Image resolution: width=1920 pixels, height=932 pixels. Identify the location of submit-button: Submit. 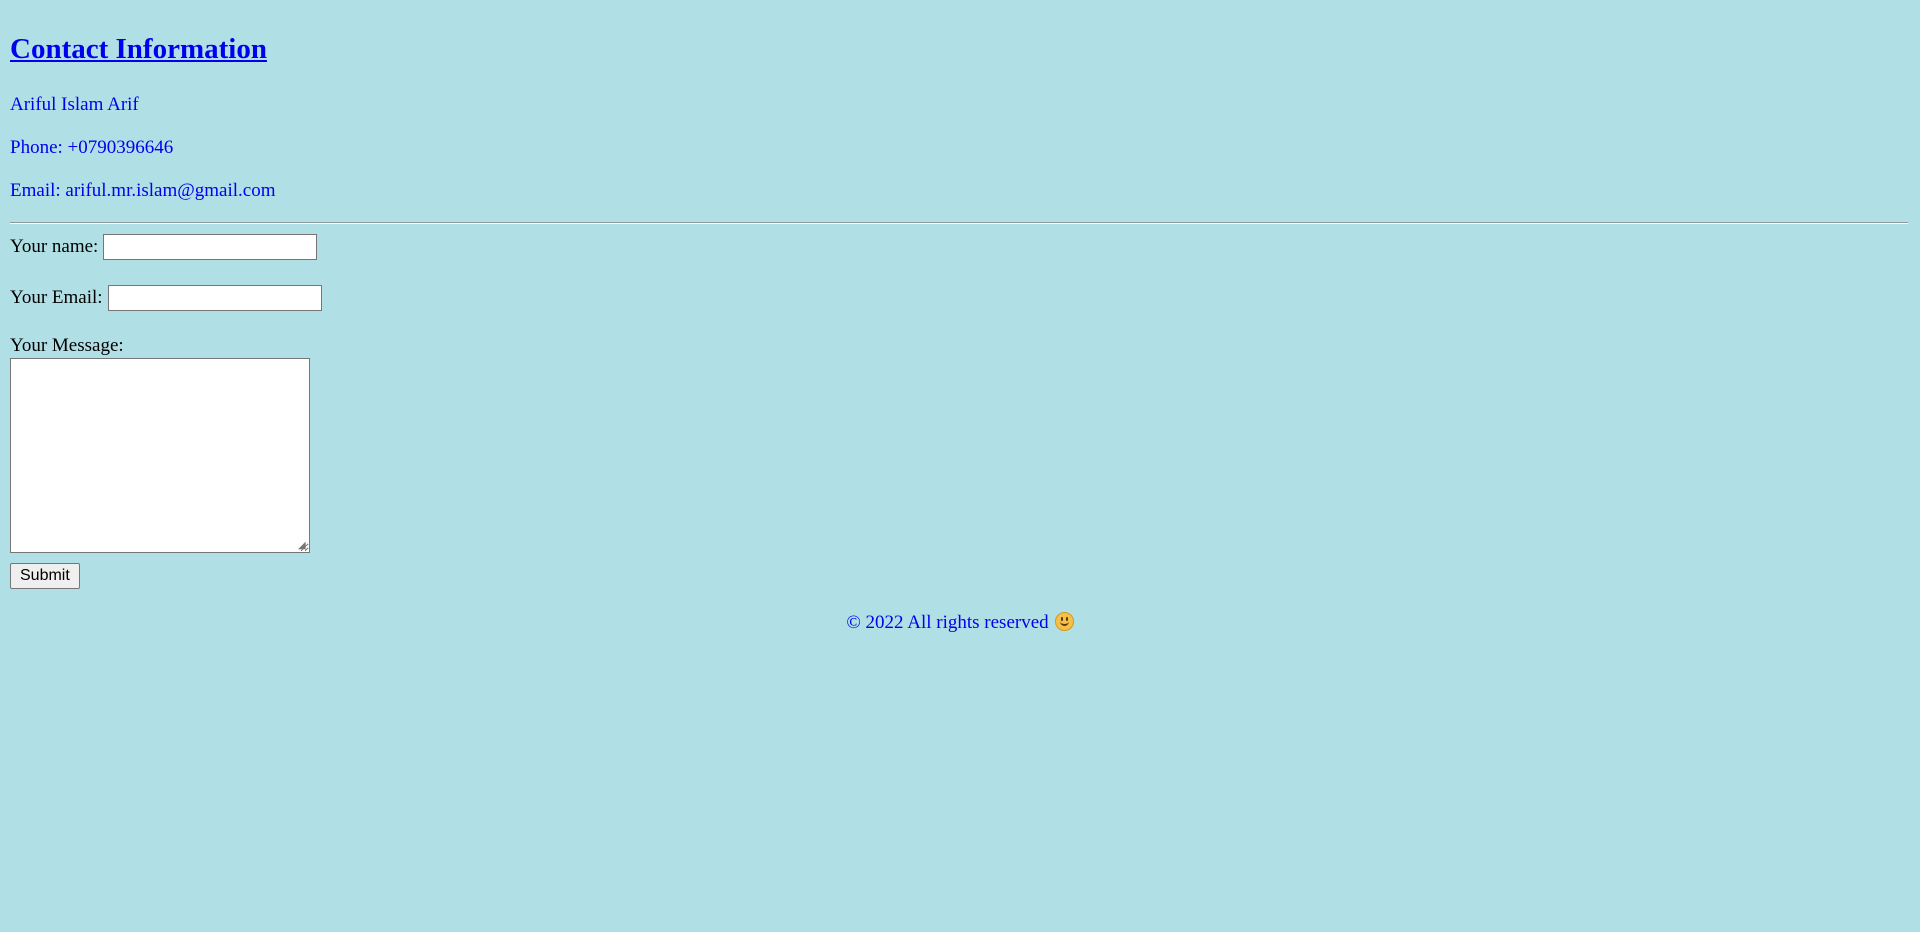
(45, 576).